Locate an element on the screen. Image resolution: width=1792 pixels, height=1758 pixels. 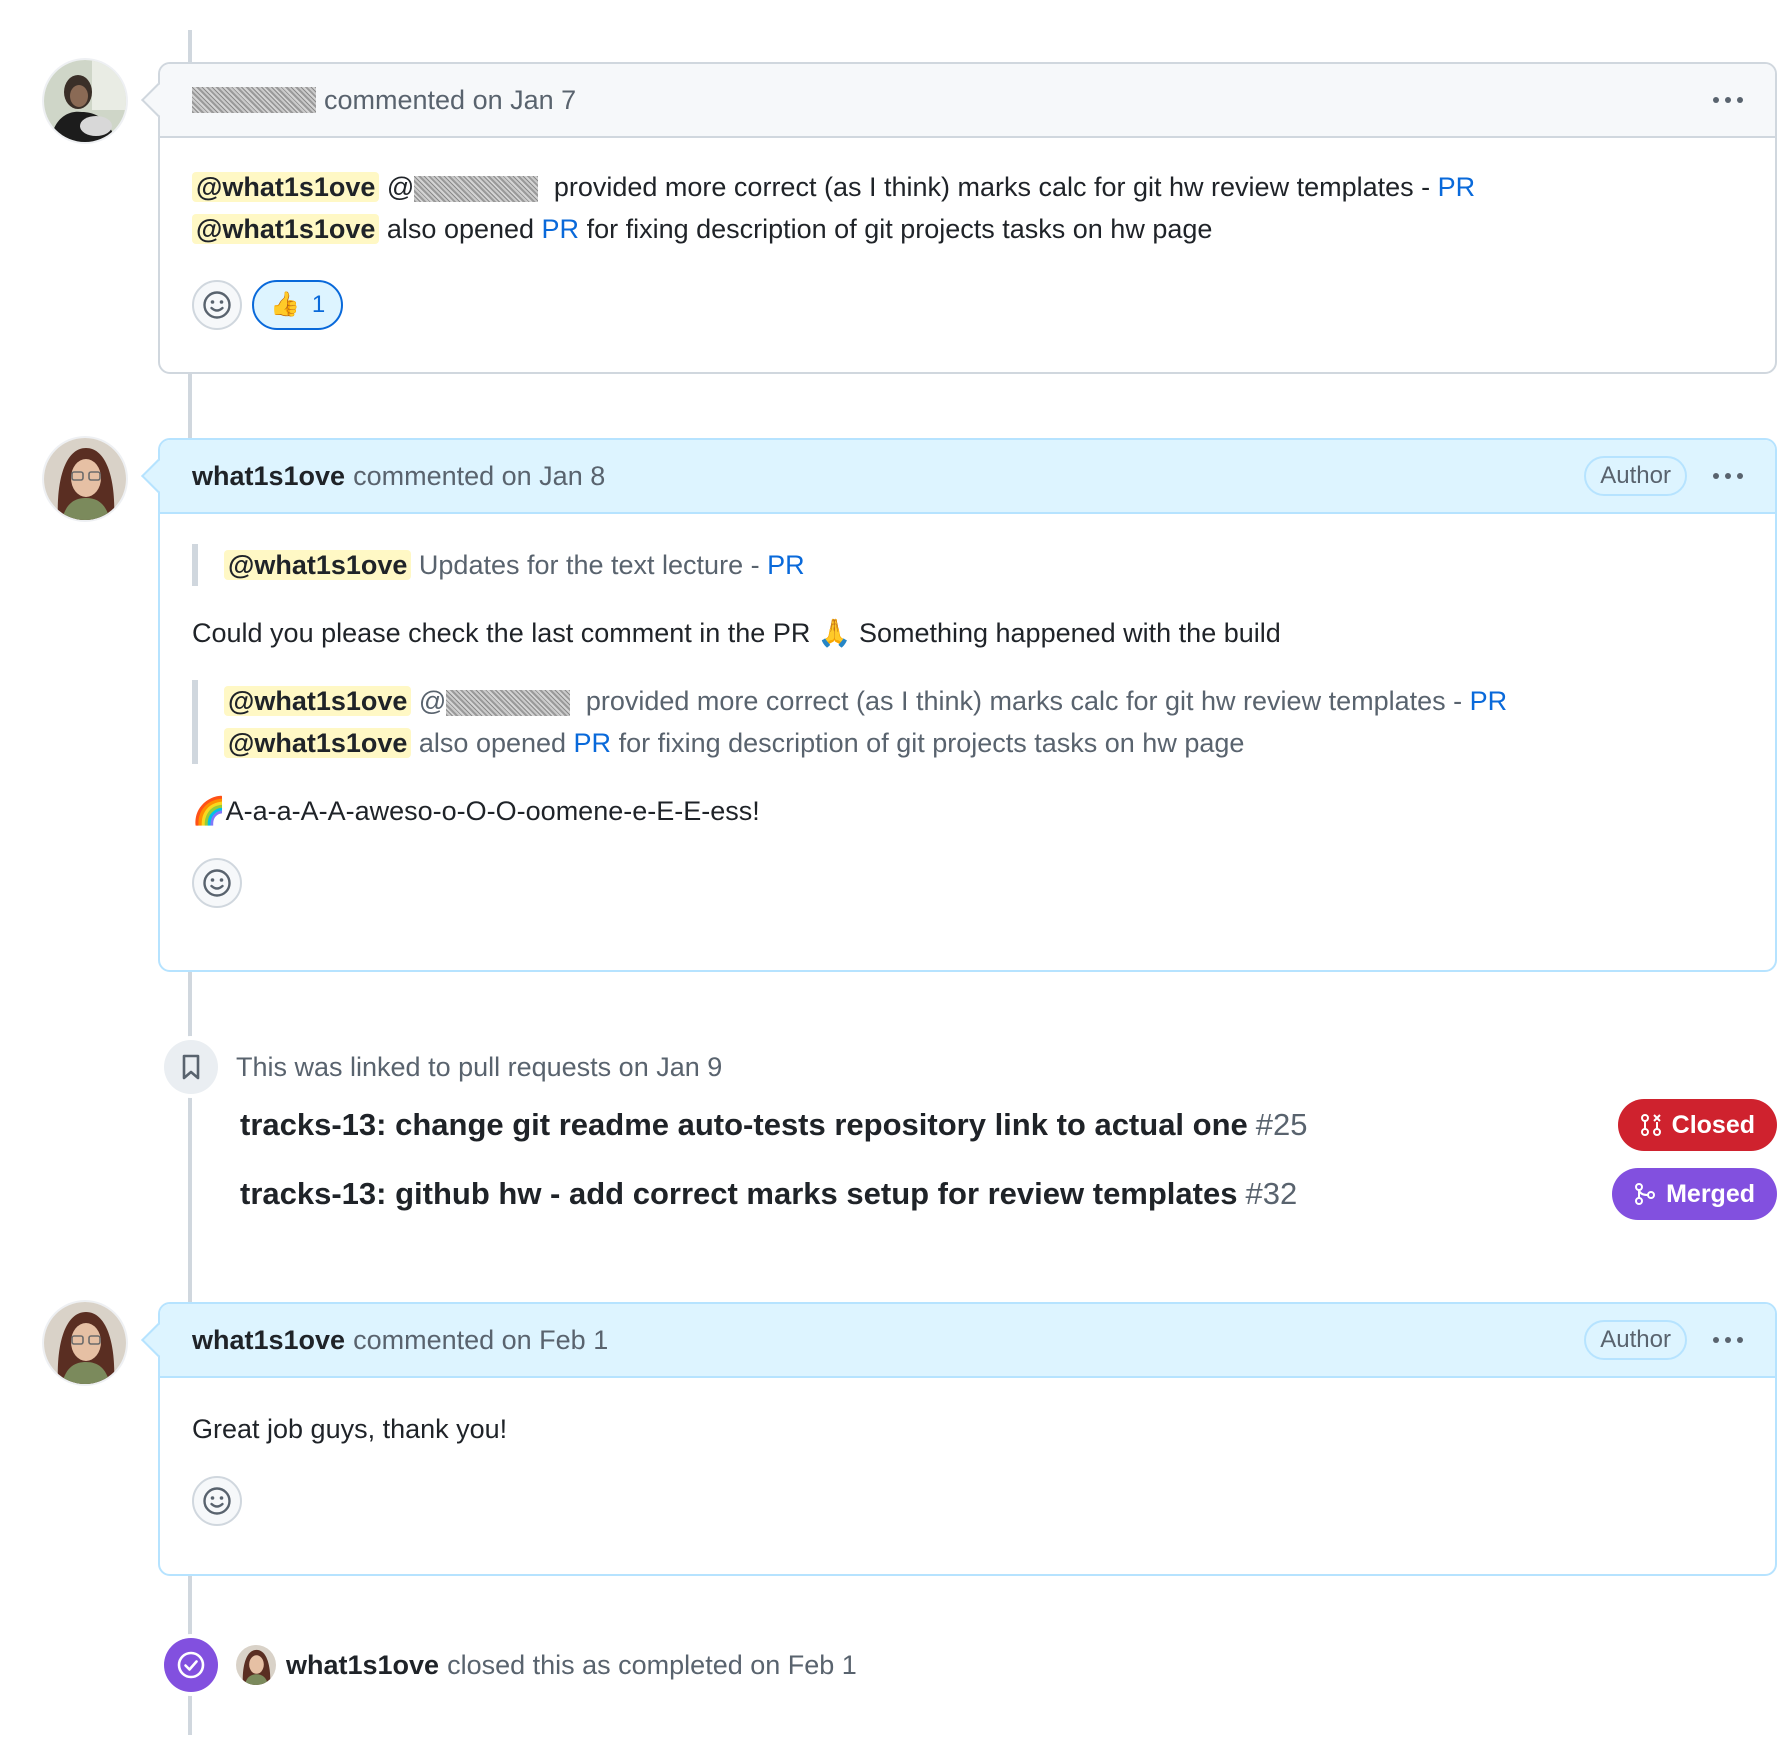
comment-body: Great job guys, thank you! is located at coordinates (967, 1466).